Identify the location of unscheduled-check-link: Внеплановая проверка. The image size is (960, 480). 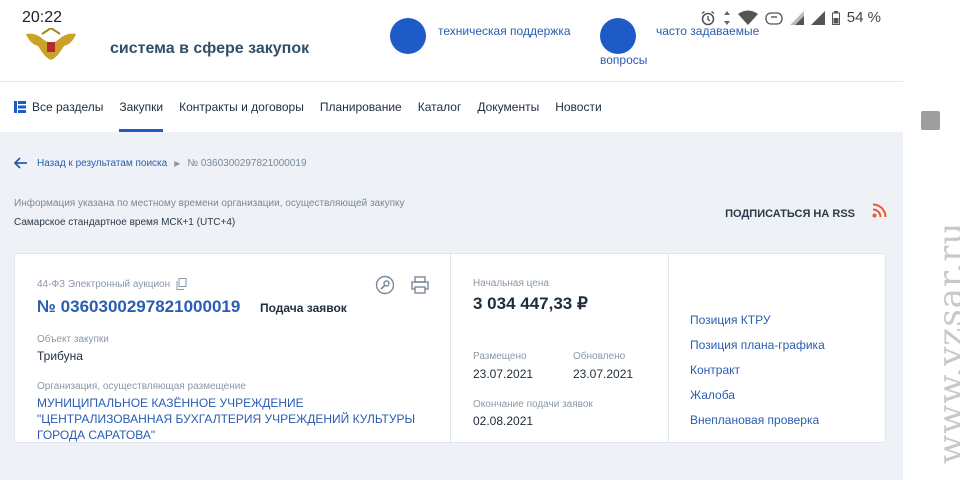
(754, 420).